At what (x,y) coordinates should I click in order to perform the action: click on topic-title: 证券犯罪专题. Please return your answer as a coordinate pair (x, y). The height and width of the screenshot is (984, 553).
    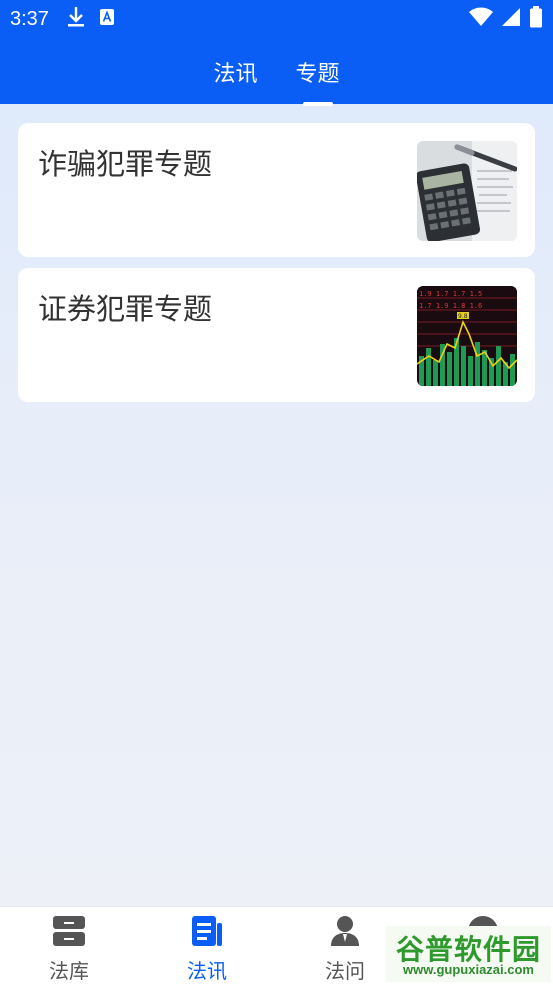
    Looking at the image, I should click on (125, 309).